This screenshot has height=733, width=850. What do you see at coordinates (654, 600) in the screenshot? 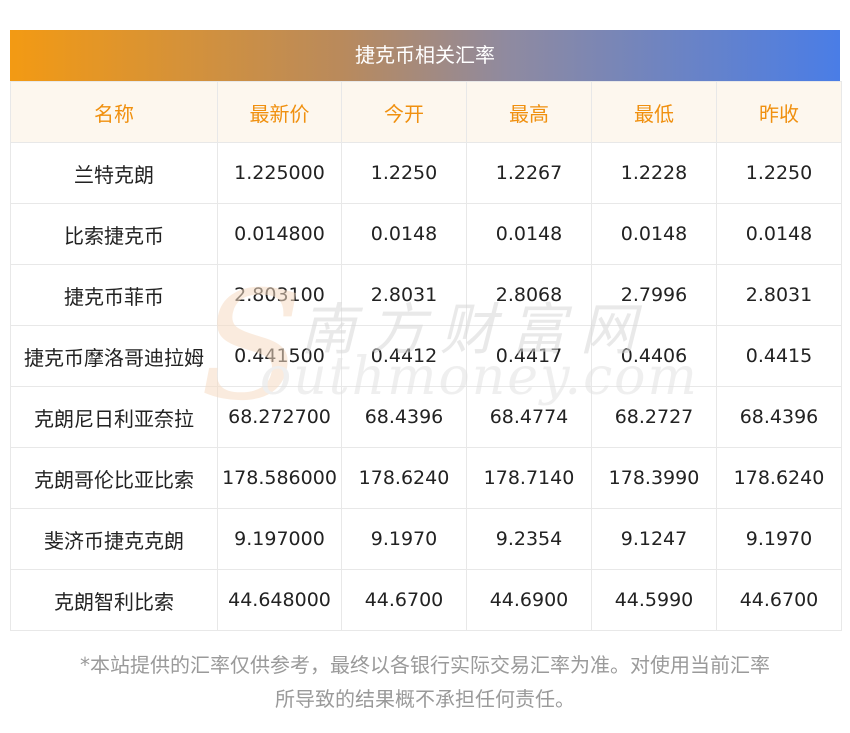
I see `low-price: 44.5990` at bounding box center [654, 600].